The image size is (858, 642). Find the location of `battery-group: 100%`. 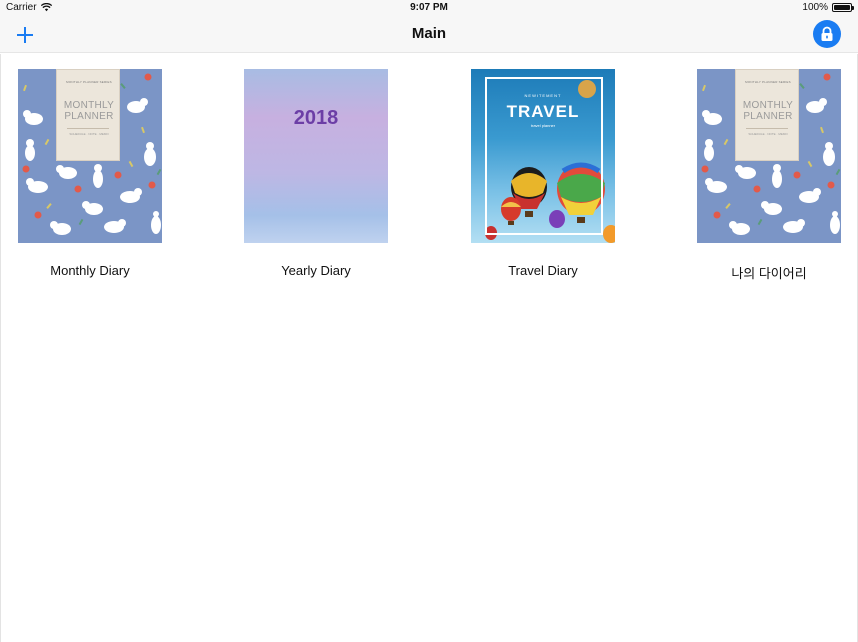

battery-group: 100% is located at coordinates (828, 7).